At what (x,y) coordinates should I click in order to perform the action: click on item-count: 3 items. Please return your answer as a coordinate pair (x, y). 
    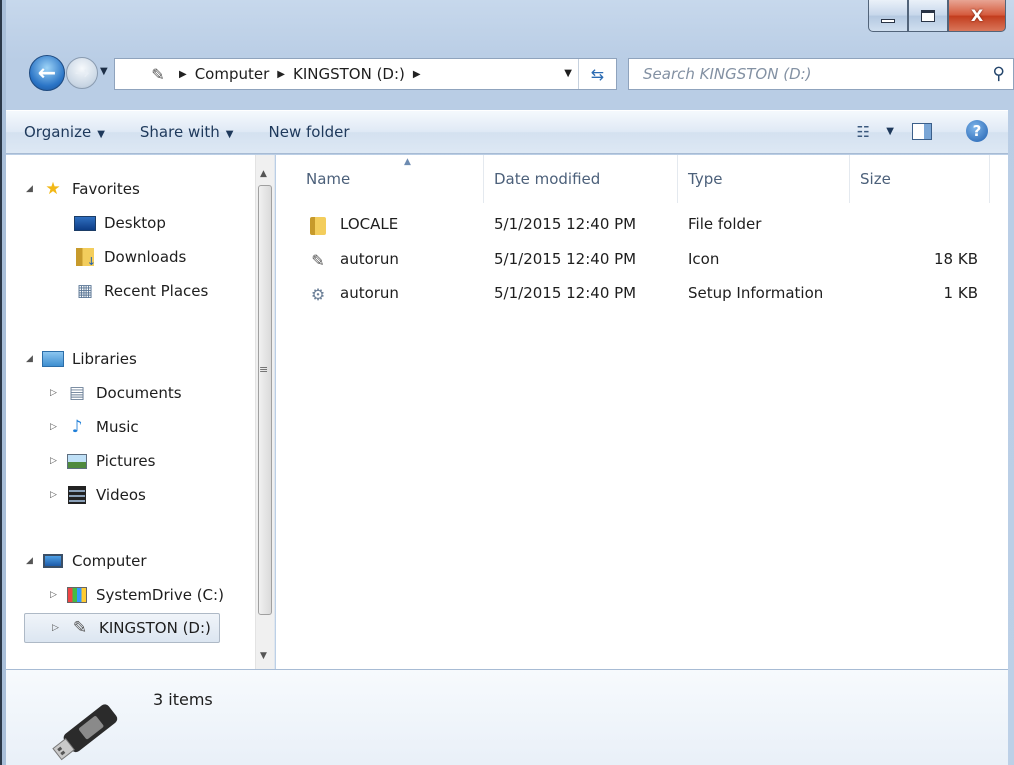
    Looking at the image, I should click on (183, 699).